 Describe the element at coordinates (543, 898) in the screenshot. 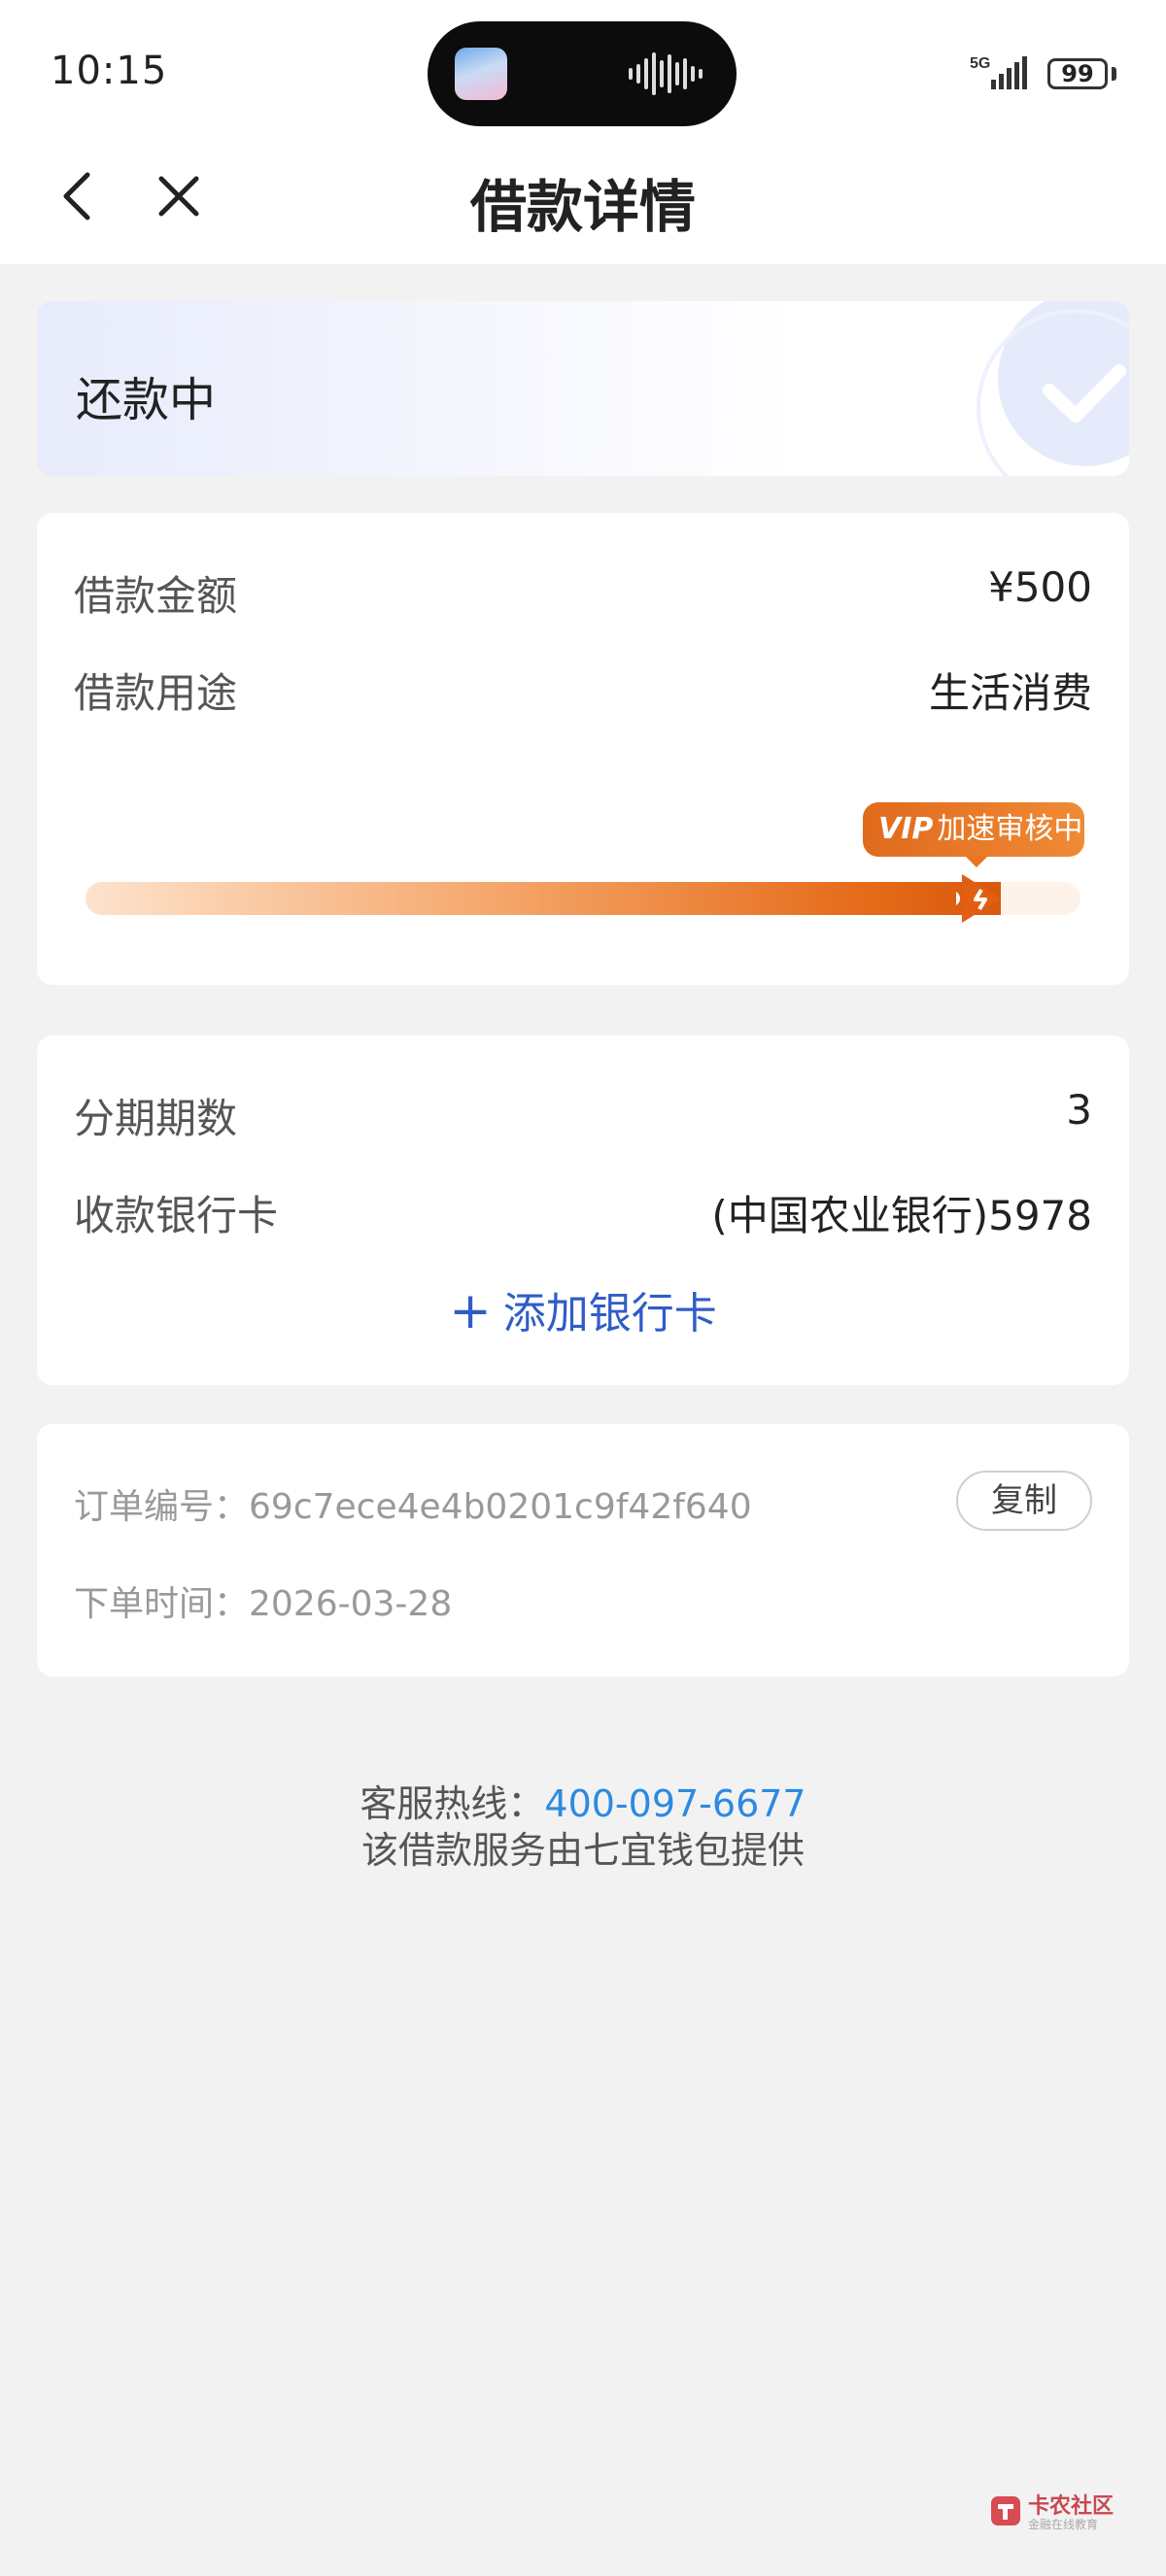

I see `progress-fill` at that location.